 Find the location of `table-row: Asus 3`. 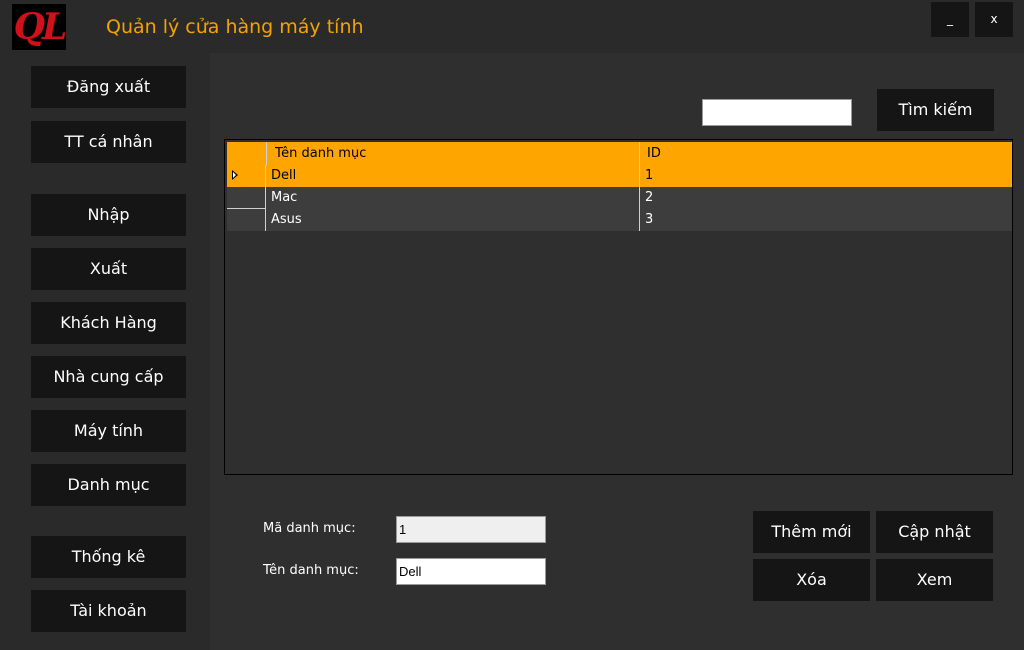

table-row: Asus 3 is located at coordinates (619, 220).